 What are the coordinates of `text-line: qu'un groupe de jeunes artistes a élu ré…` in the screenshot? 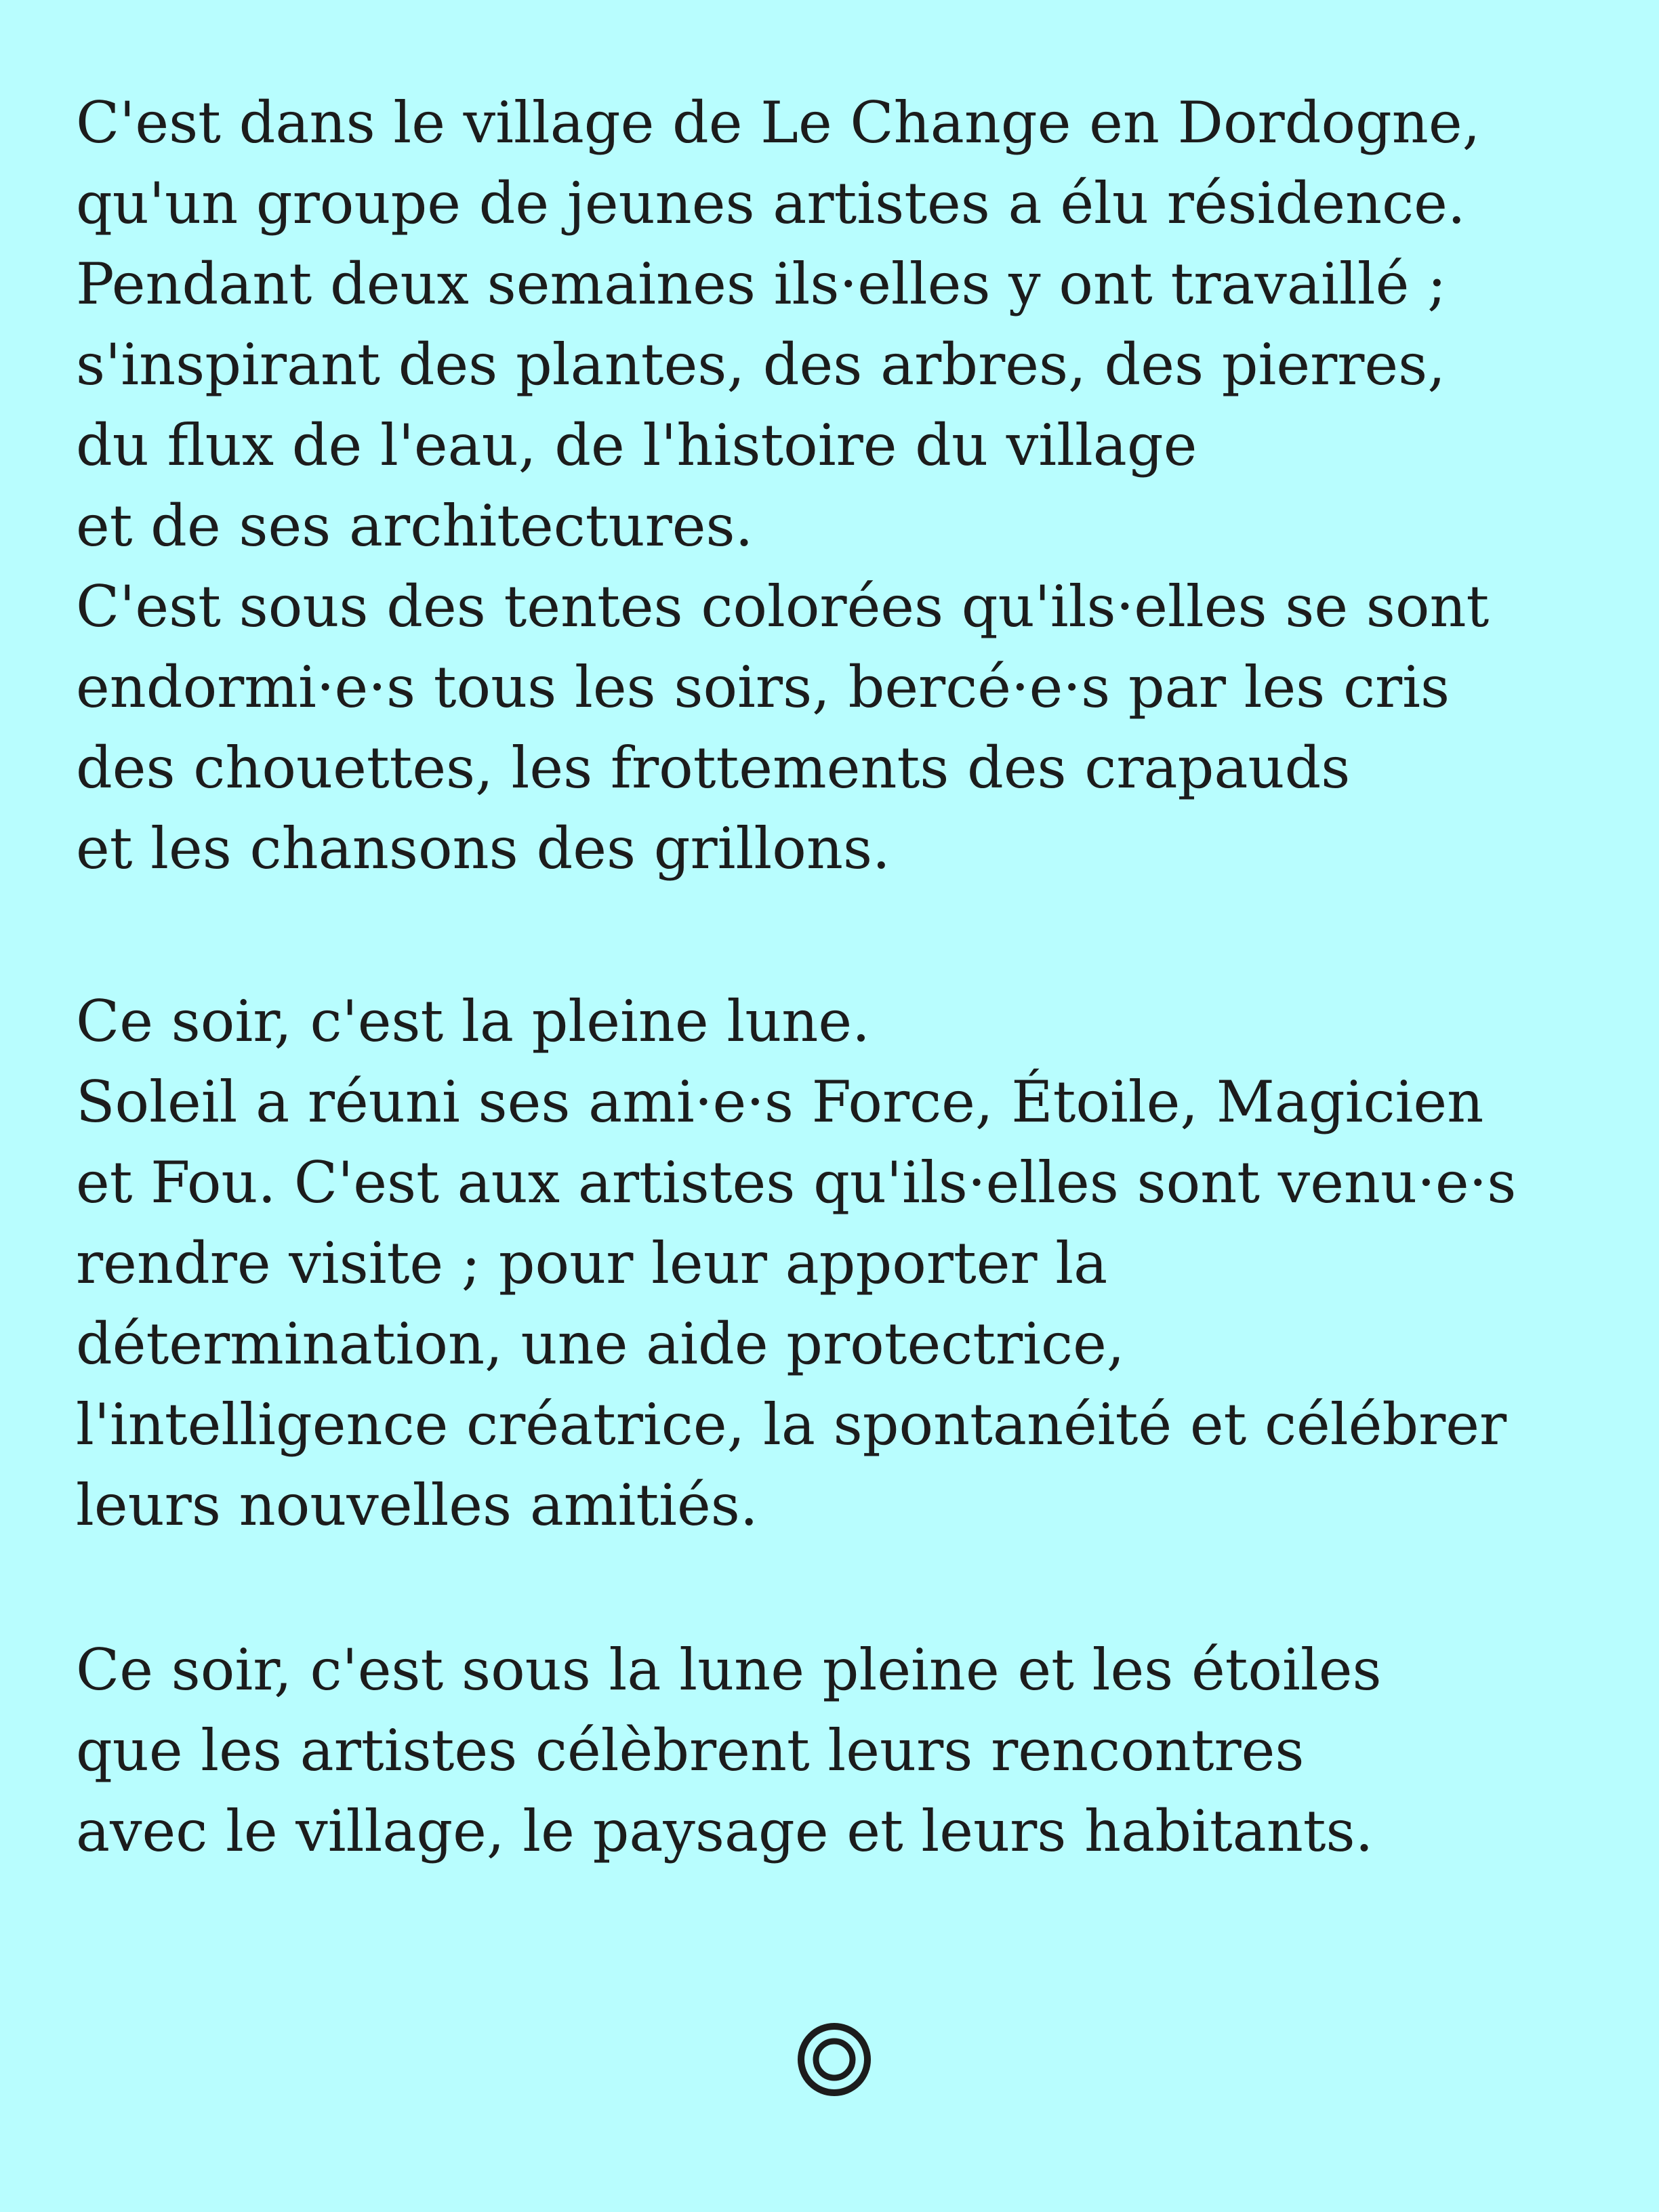 It's located at (771, 203).